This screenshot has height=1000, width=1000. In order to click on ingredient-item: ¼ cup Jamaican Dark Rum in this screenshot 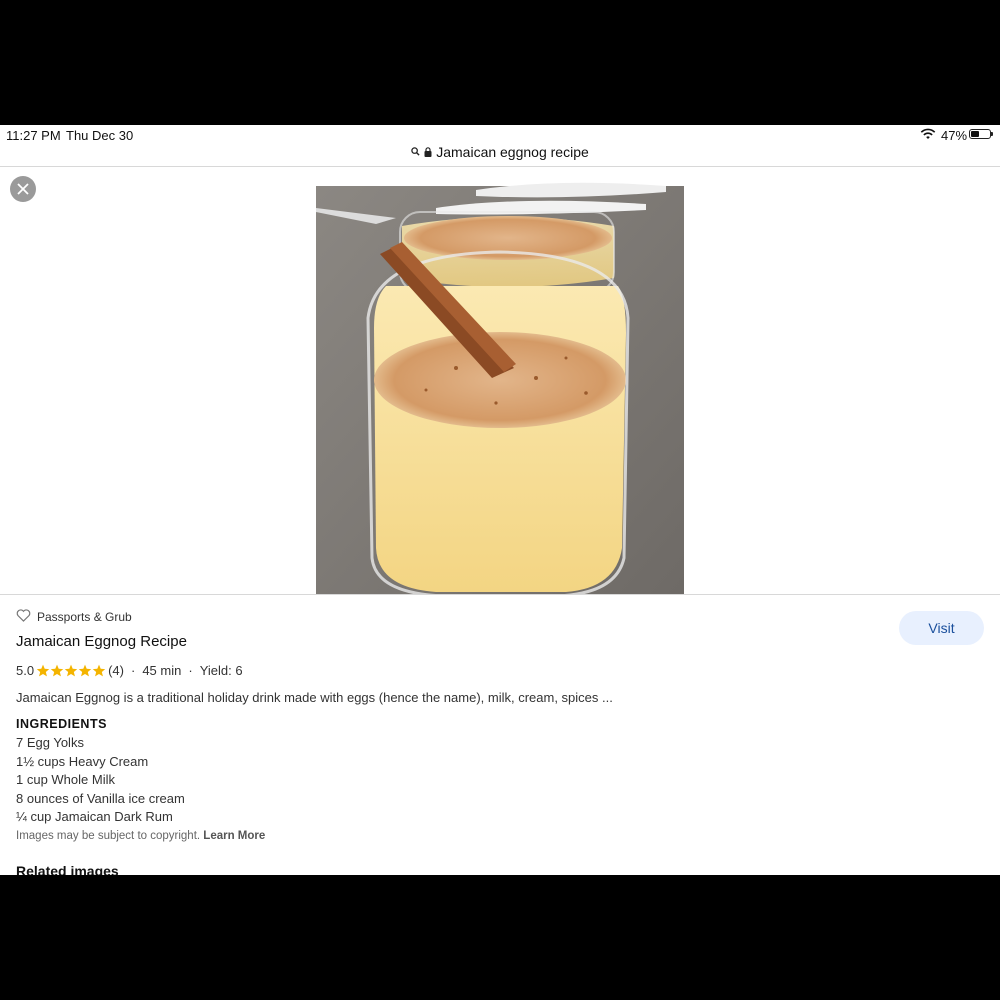, I will do `click(94, 816)`.